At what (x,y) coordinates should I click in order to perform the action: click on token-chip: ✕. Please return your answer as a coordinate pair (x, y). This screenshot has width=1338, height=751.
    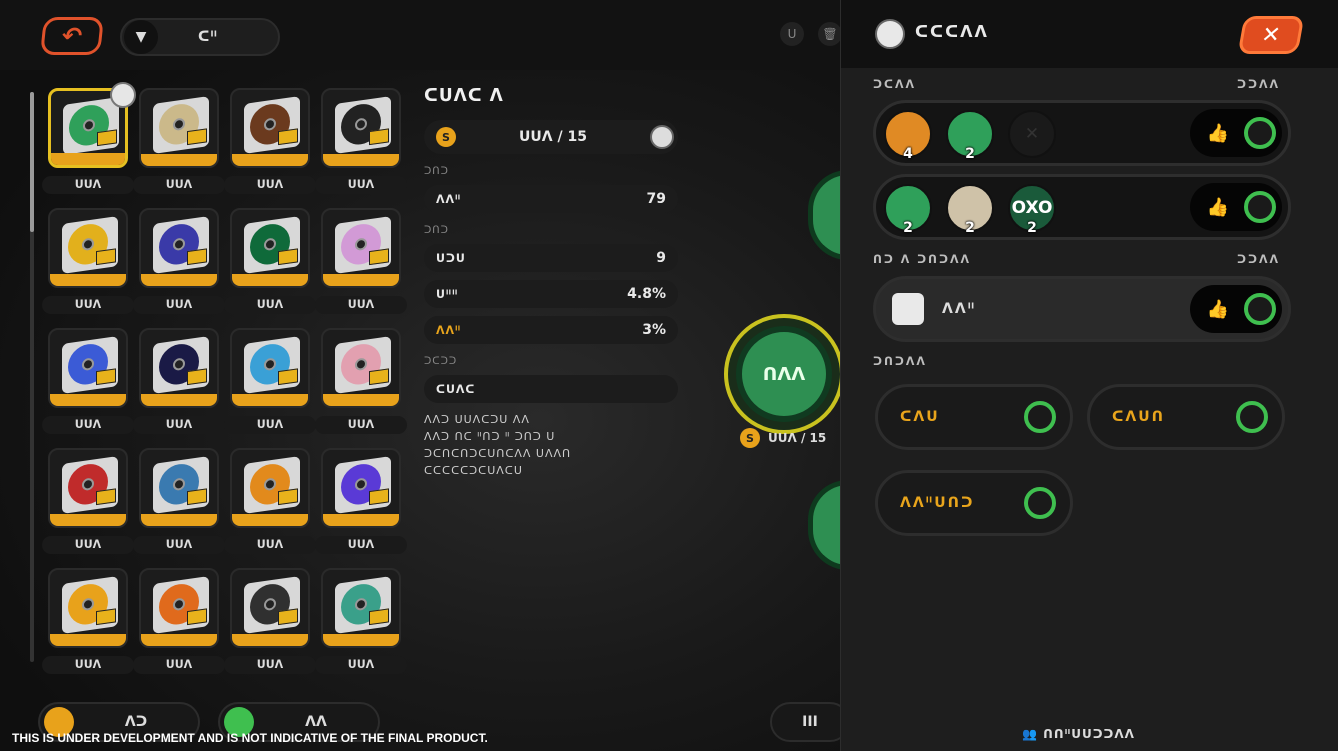
    Looking at the image, I should click on (1032, 134).